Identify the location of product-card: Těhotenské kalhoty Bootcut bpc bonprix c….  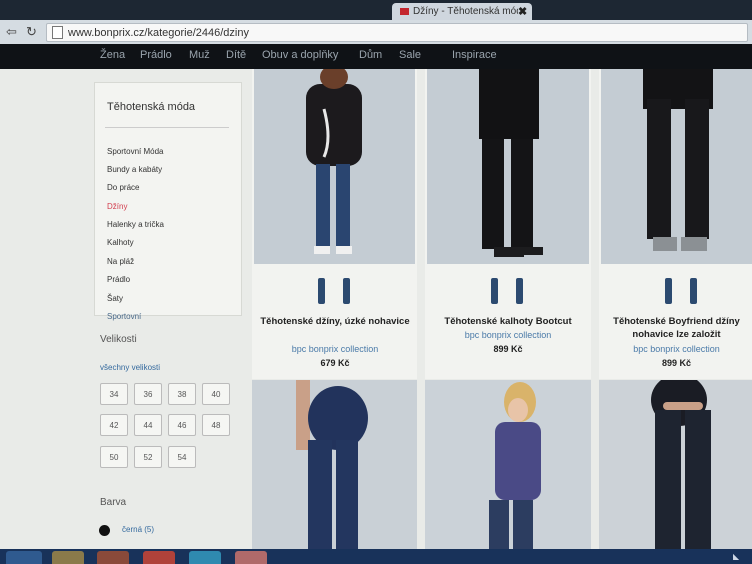
(508, 224).